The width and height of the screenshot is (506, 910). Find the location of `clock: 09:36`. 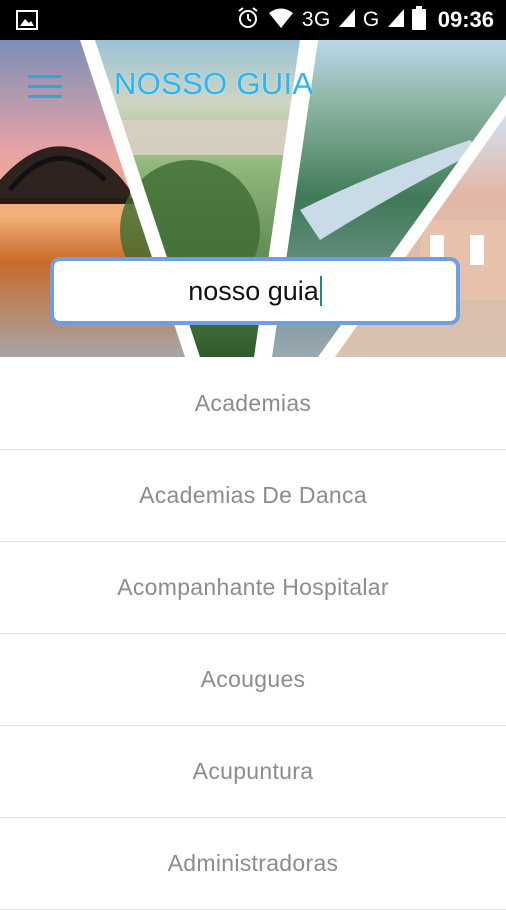

clock: 09:36 is located at coordinates (465, 19).